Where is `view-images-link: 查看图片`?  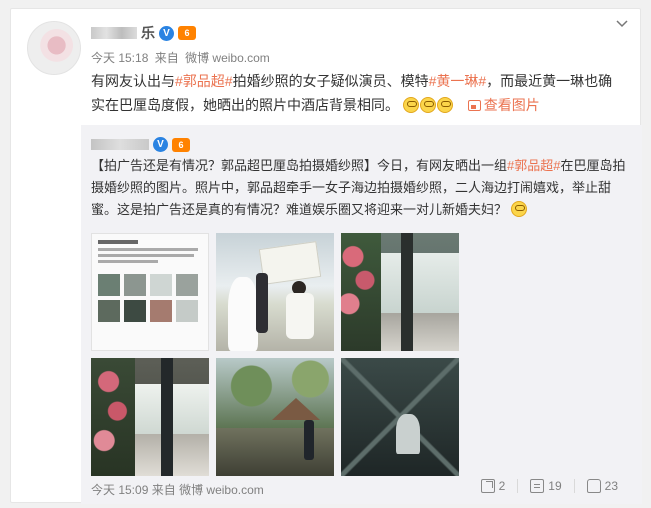
view-images-link: 查看图片 is located at coordinates (503, 105).